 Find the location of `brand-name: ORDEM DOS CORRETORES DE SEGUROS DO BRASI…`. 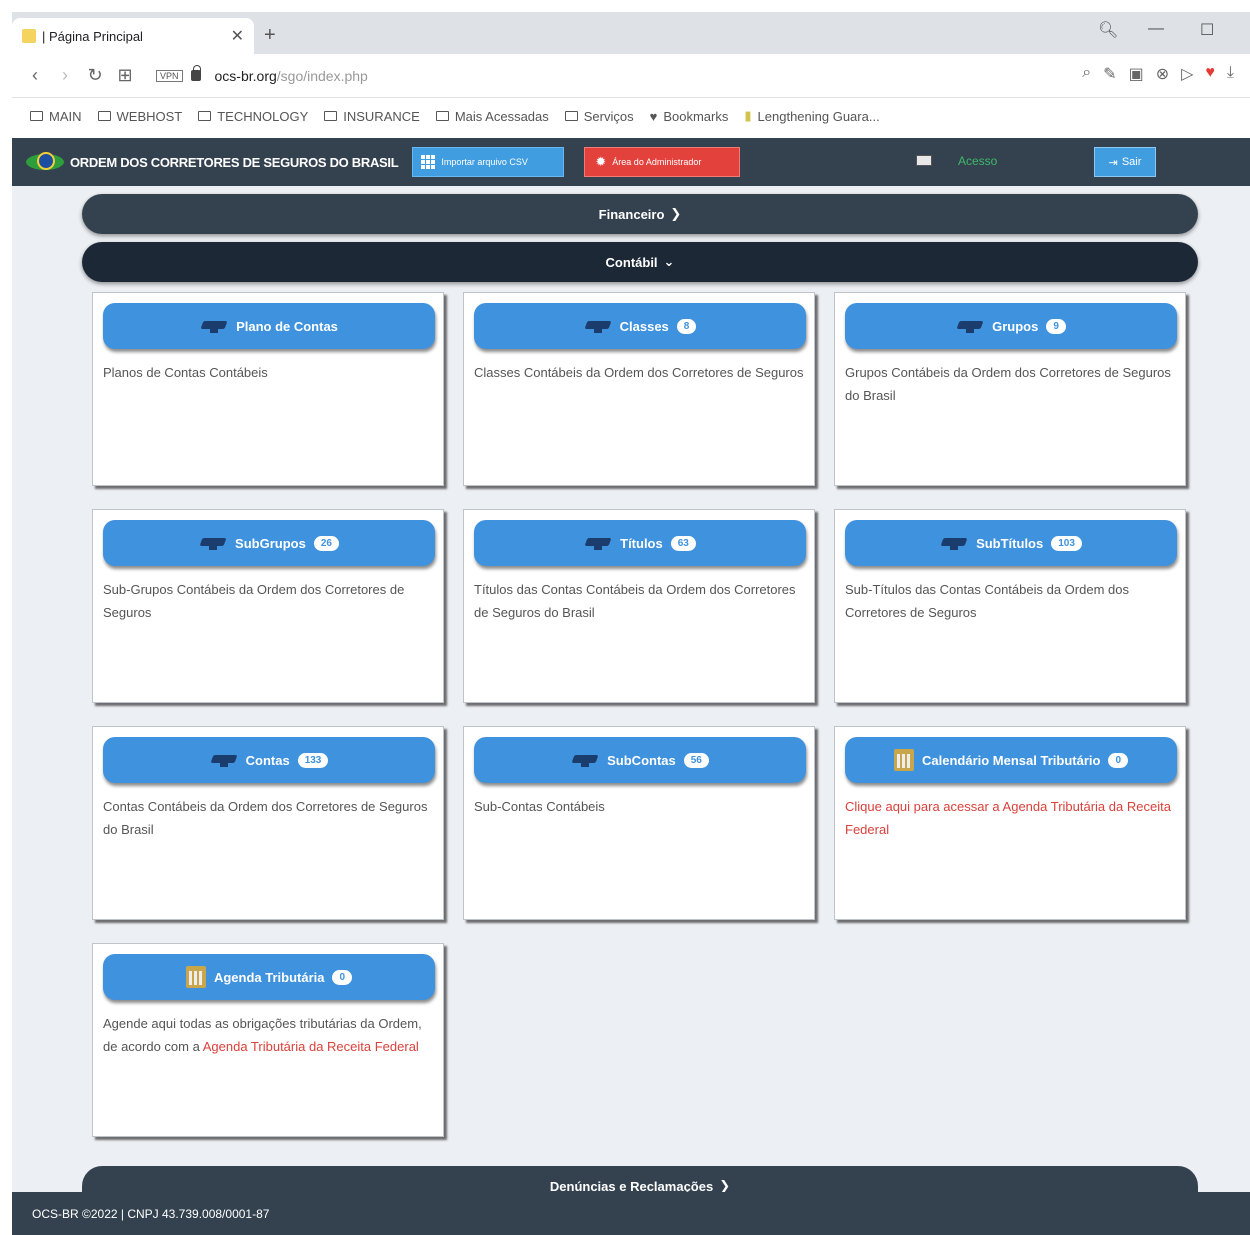

brand-name: ORDEM DOS CORRETORES DE SEGUROS DO BRASI… is located at coordinates (234, 162).